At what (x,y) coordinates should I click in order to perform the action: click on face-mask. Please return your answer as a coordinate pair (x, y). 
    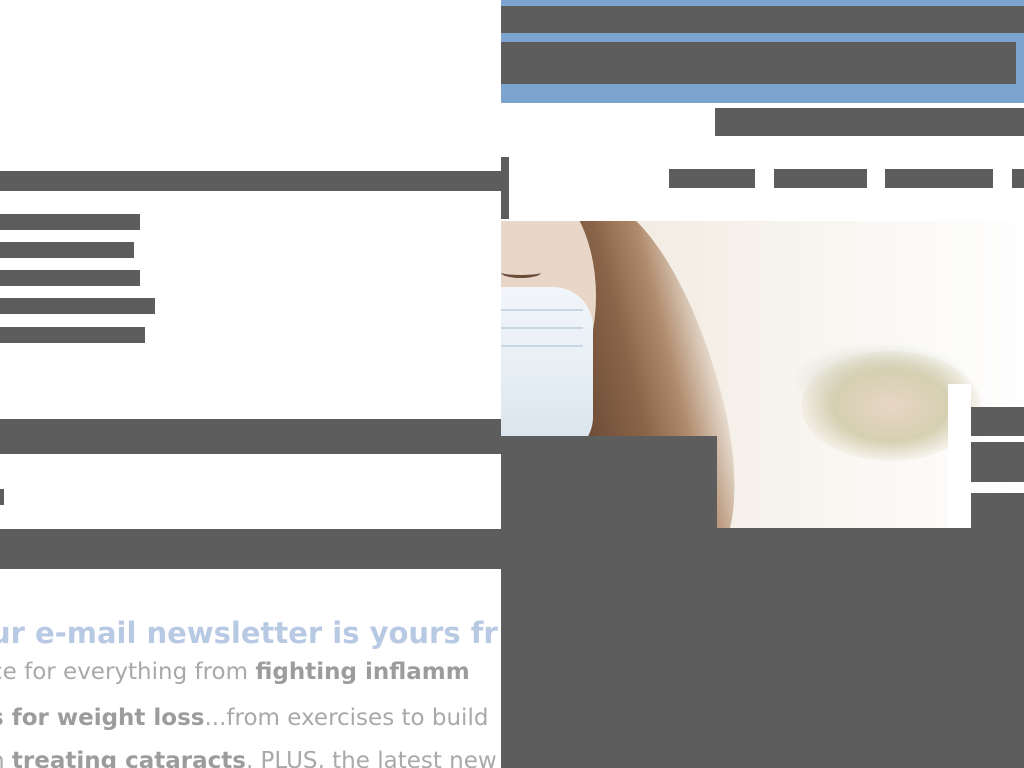
    Looking at the image, I should click on (547, 372).